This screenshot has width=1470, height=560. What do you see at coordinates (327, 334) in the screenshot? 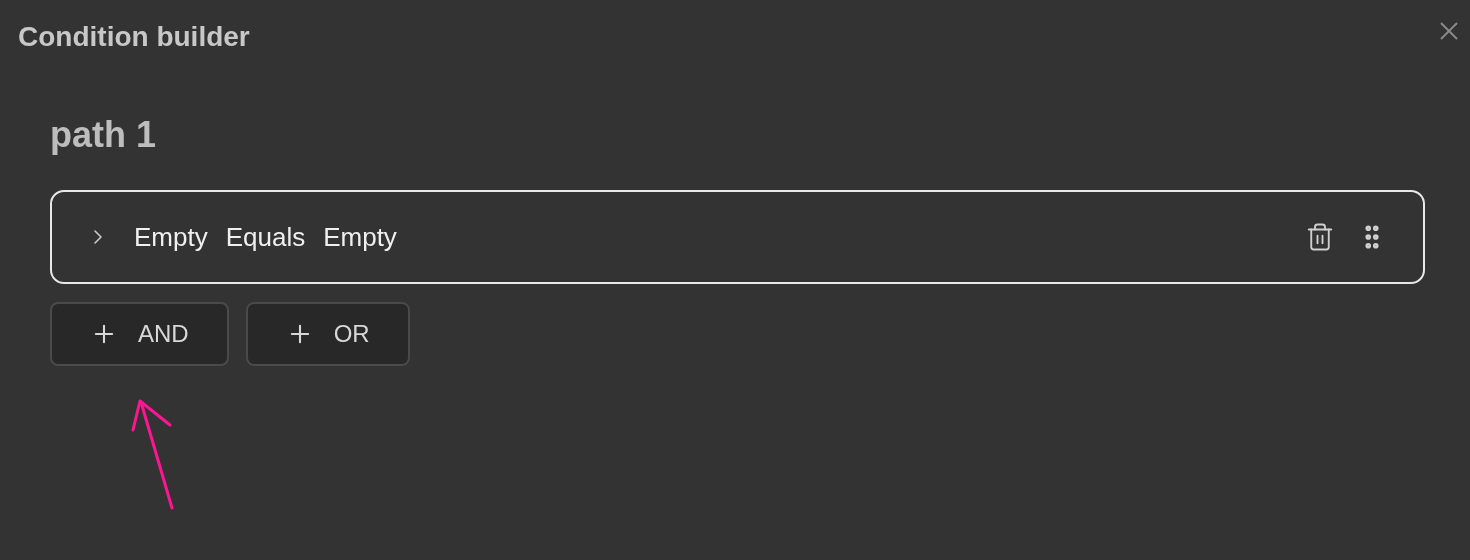
I see `add-condition-button: OR` at bounding box center [327, 334].